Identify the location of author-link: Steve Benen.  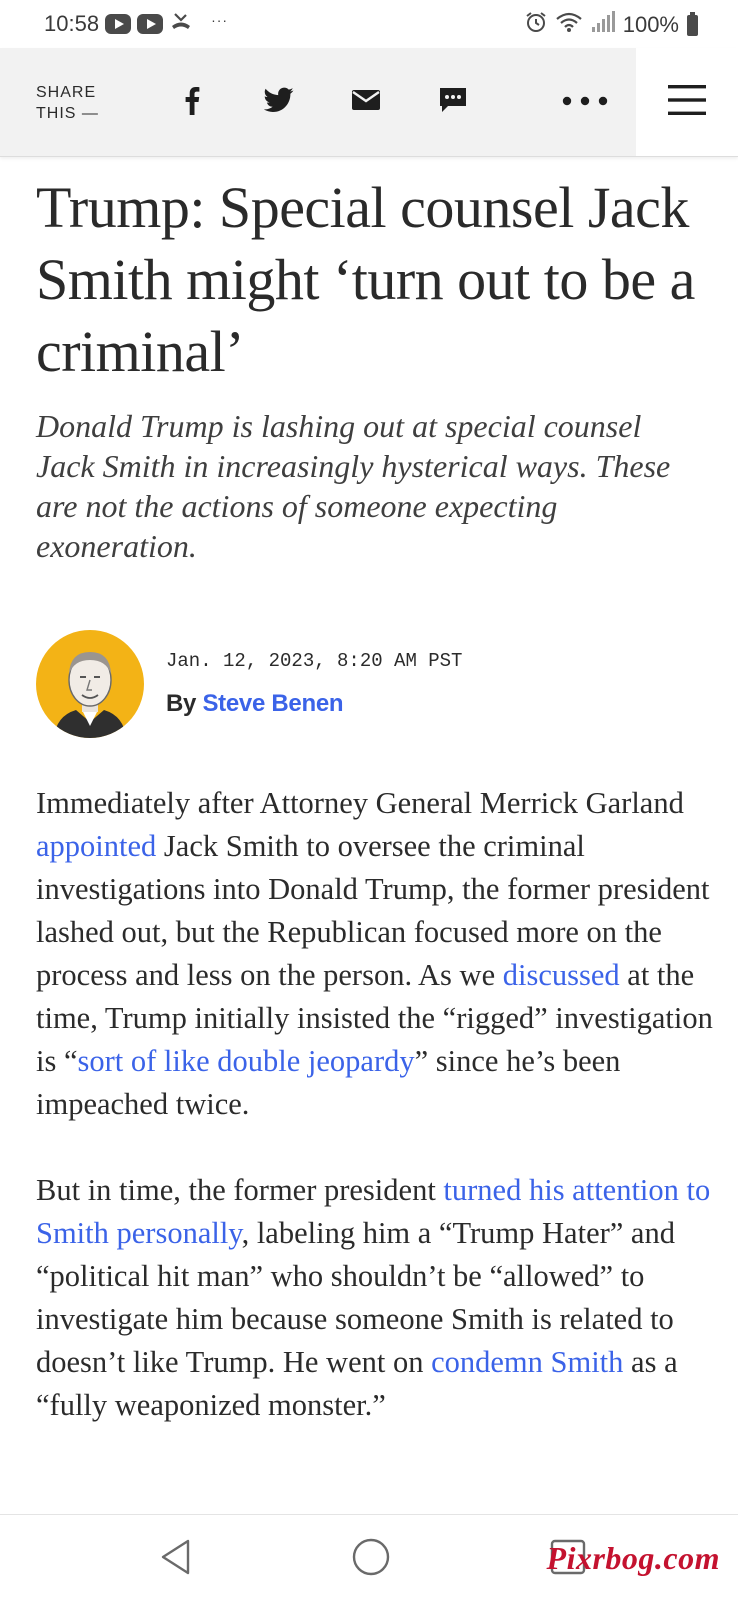
(272, 703).